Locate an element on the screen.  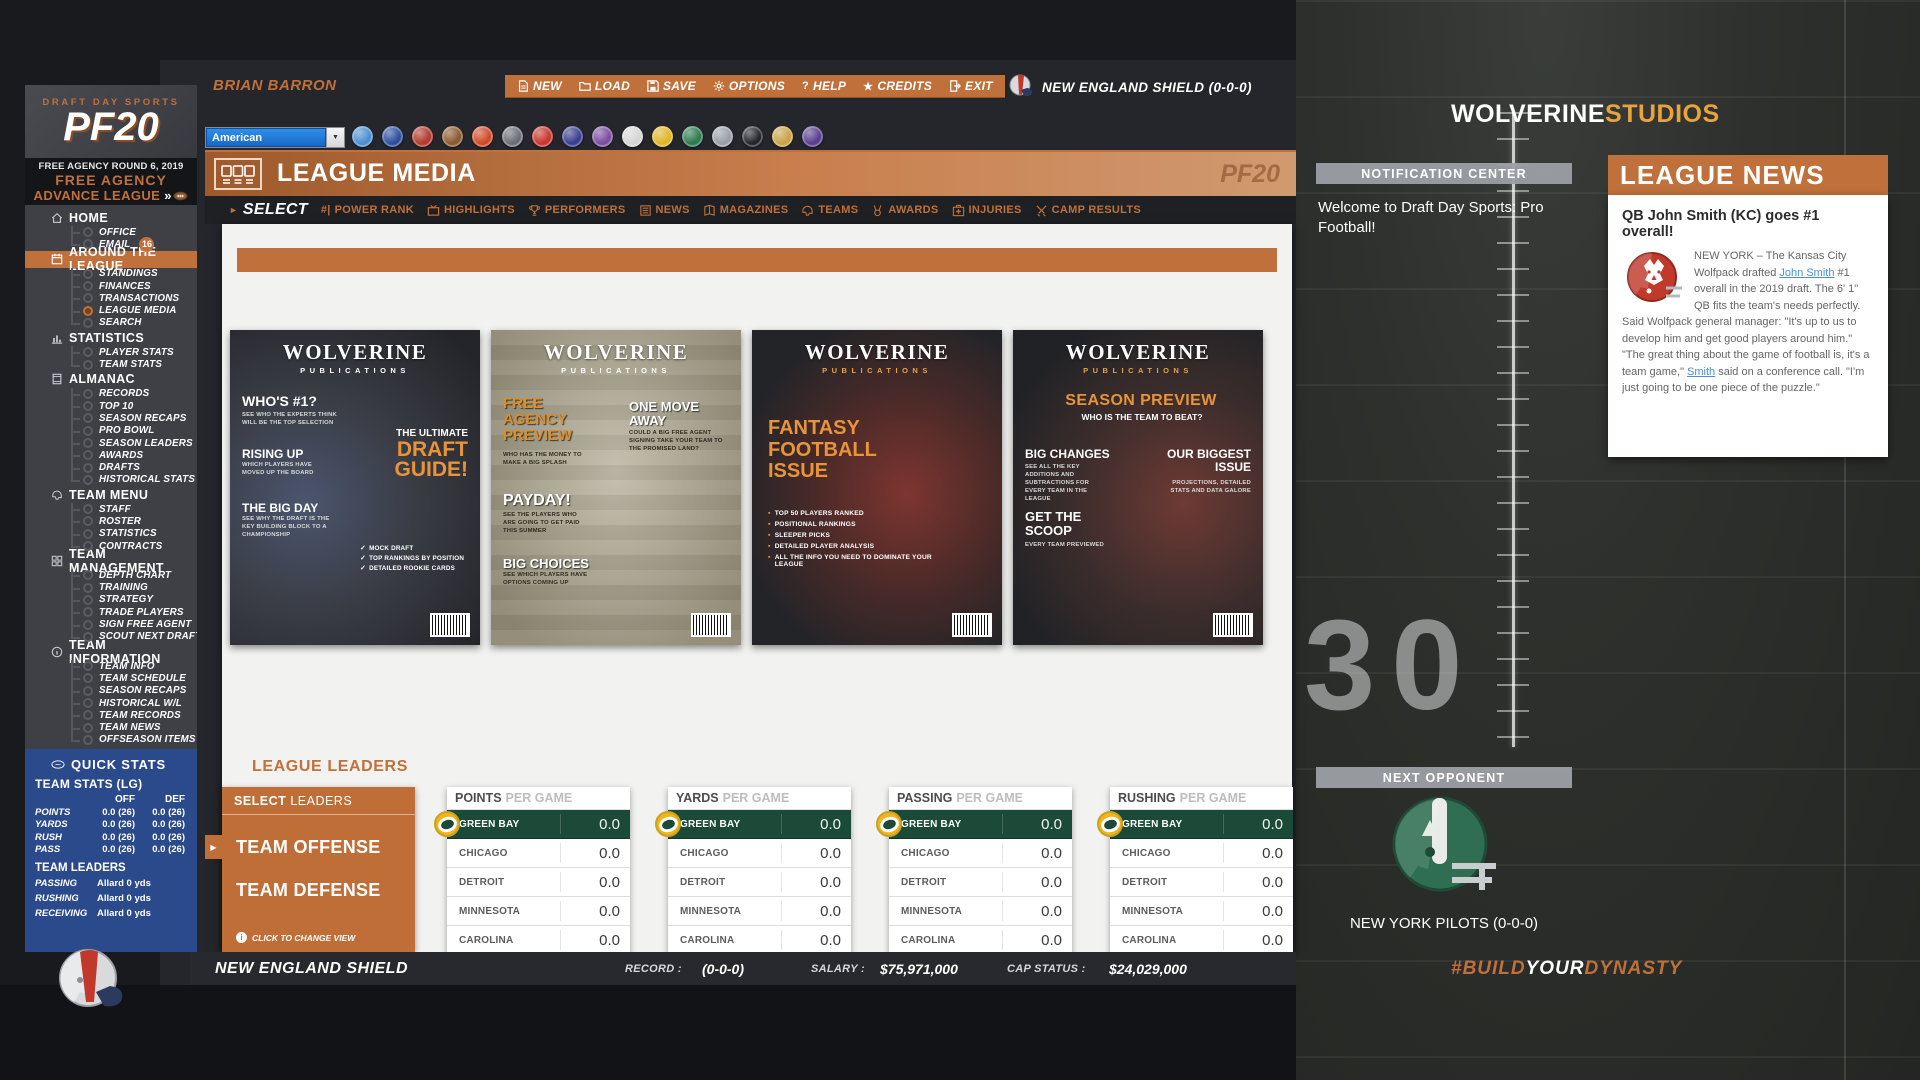
leader-stat-value: 0.0 is located at coordinates (1272, 824).